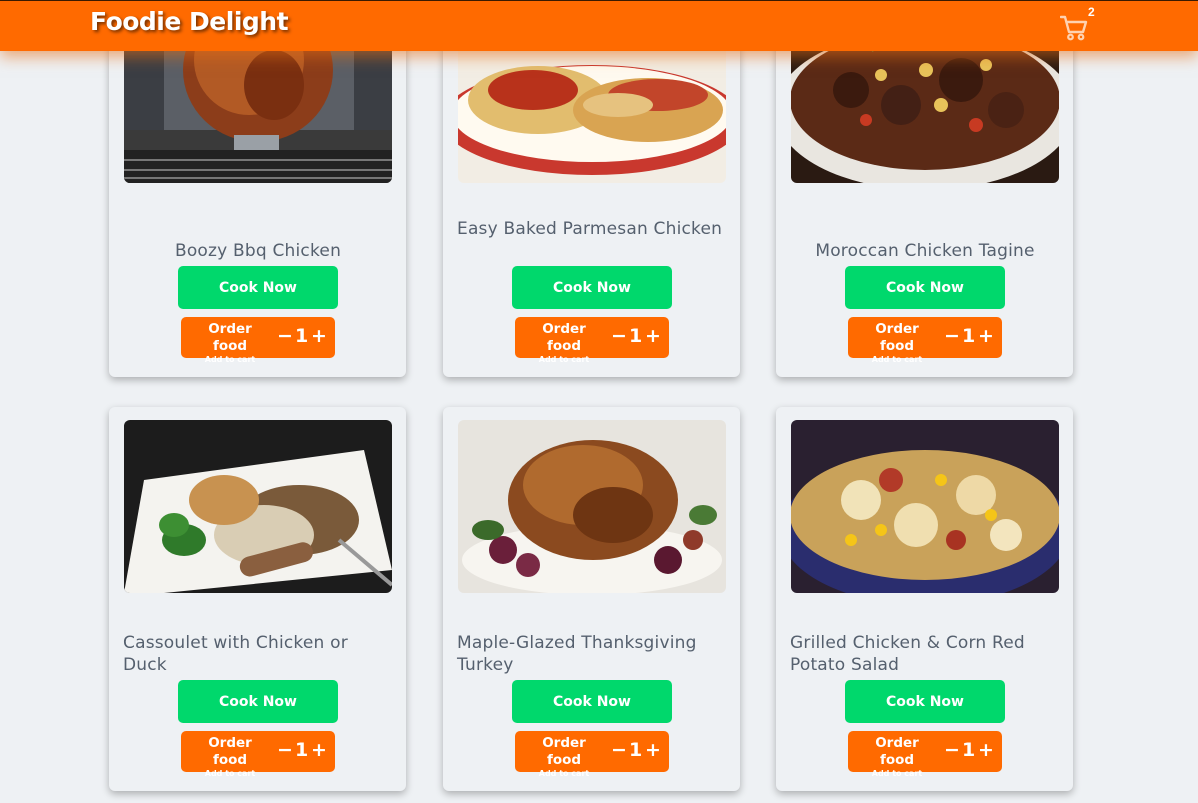 This screenshot has width=1198, height=803. I want to click on recipe-title: Moroccan Chicken Tagine, so click(925, 251).